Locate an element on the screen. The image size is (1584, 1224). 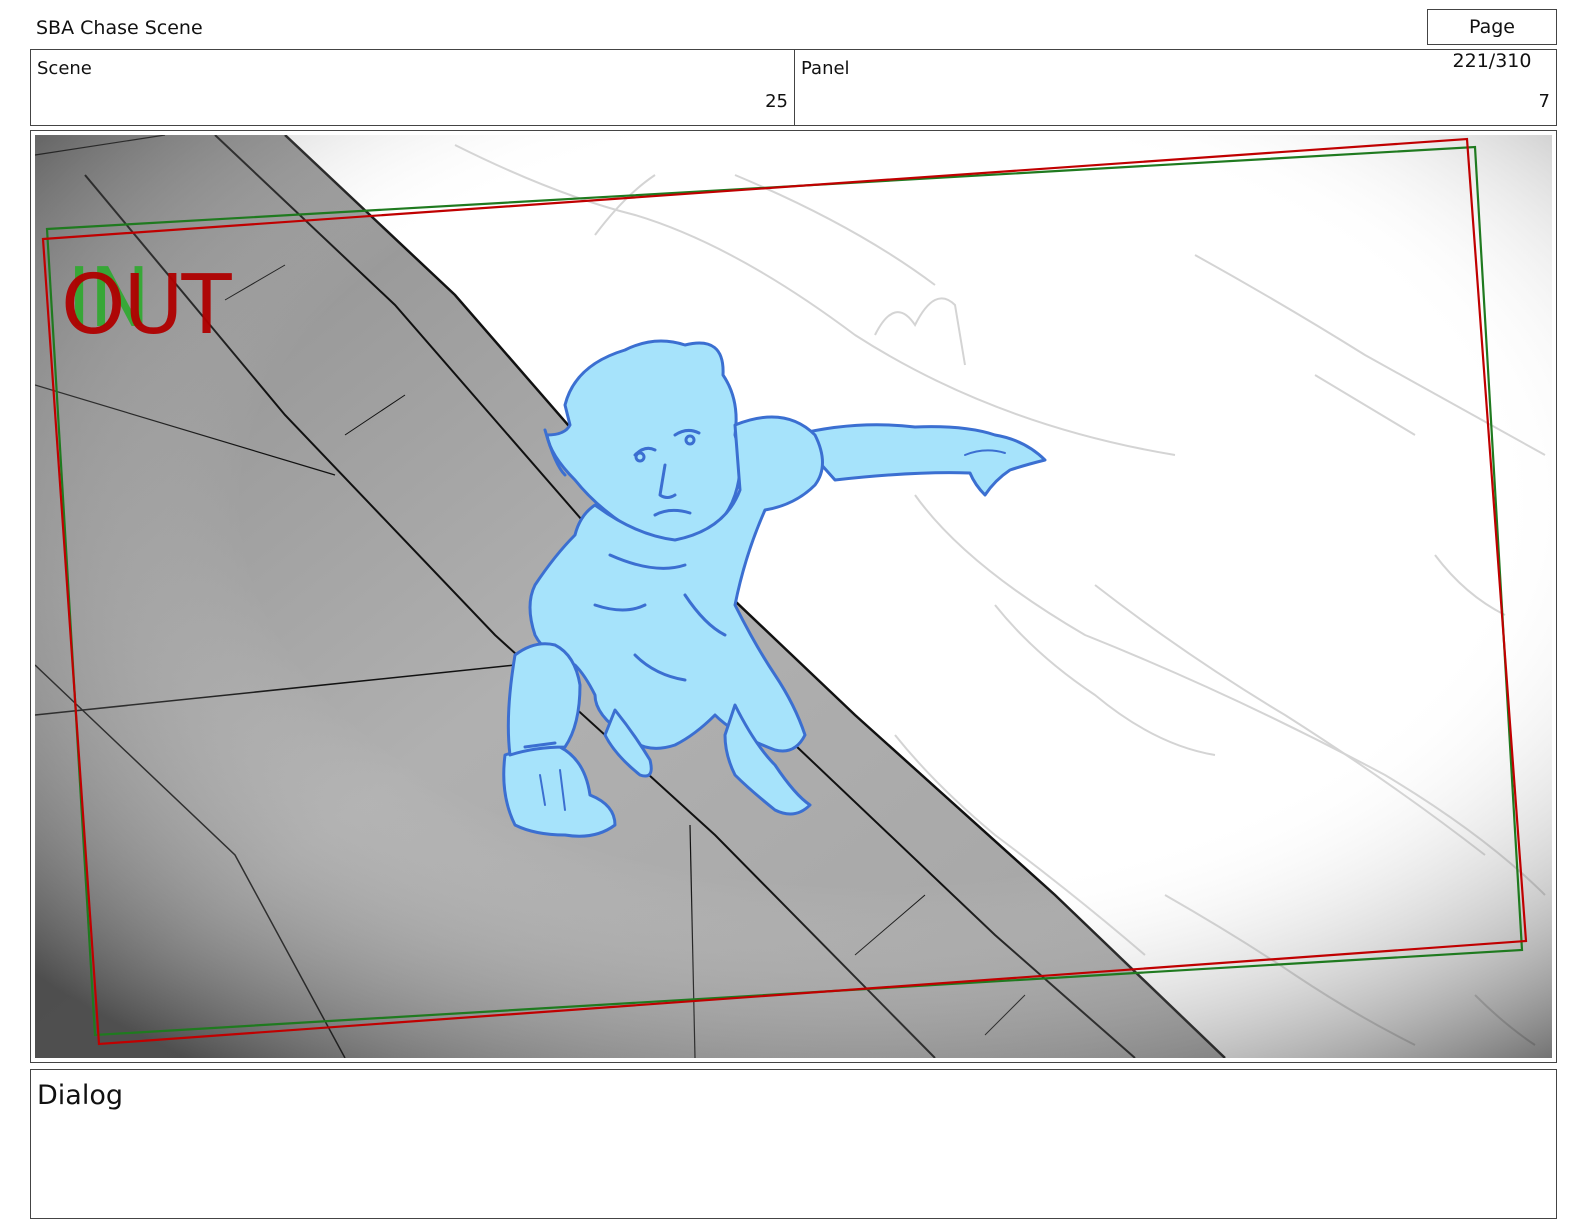
panel-number: 7 is located at coordinates (1544, 101).